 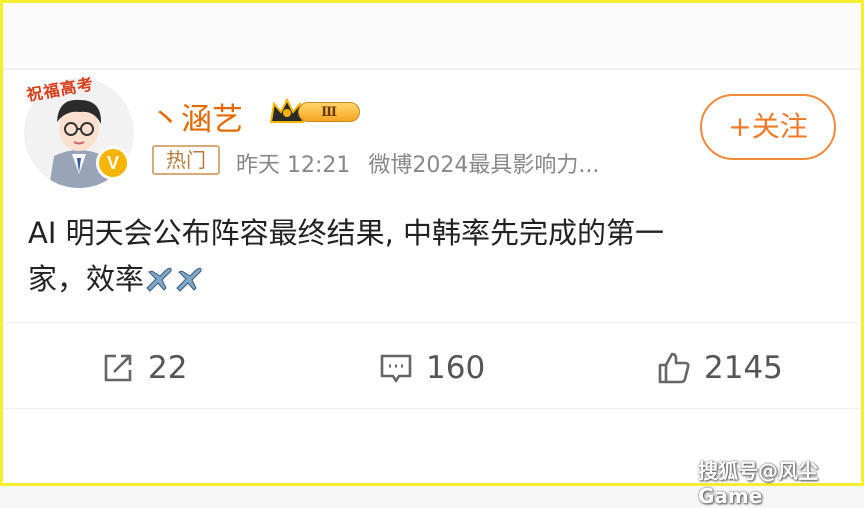 What do you see at coordinates (432, 408) in the screenshot?
I see `action-bar-divider` at bounding box center [432, 408].